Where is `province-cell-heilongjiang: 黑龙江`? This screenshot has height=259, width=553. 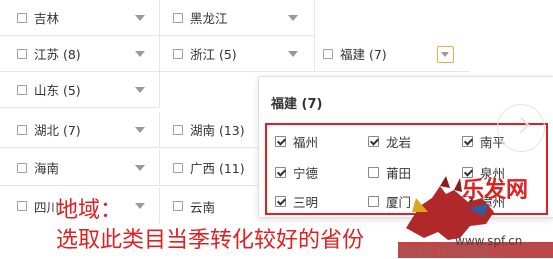 province-cell-heilongjiang: 黑龙江 is located at coordinates (237, 18).